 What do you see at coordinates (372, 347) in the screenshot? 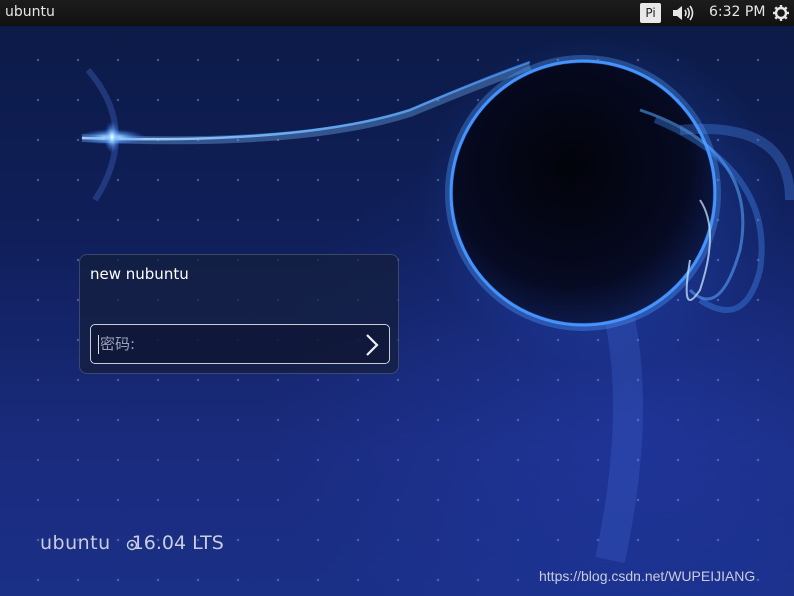
I see `chevron-right-icon` at bounding box center [372, 347].